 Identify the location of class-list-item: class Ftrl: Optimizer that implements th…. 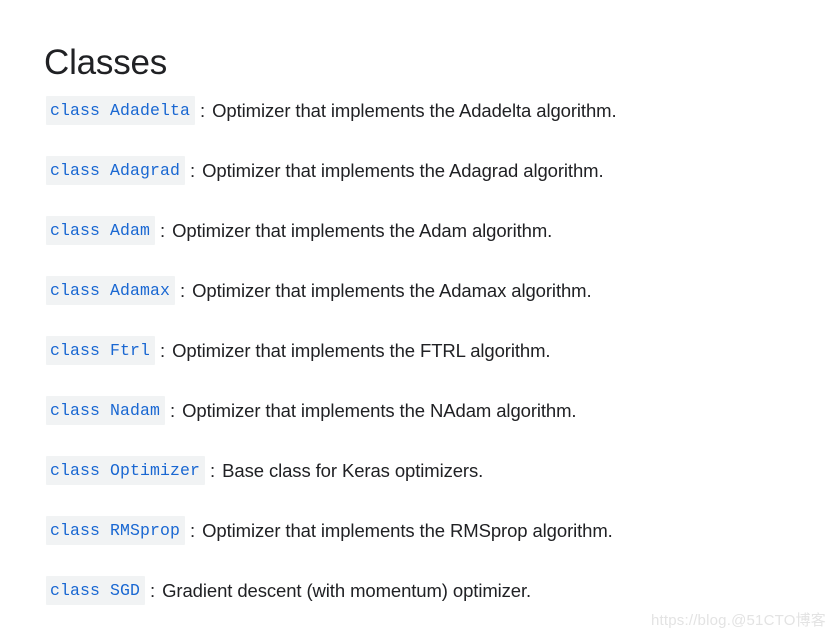
(416, 366).